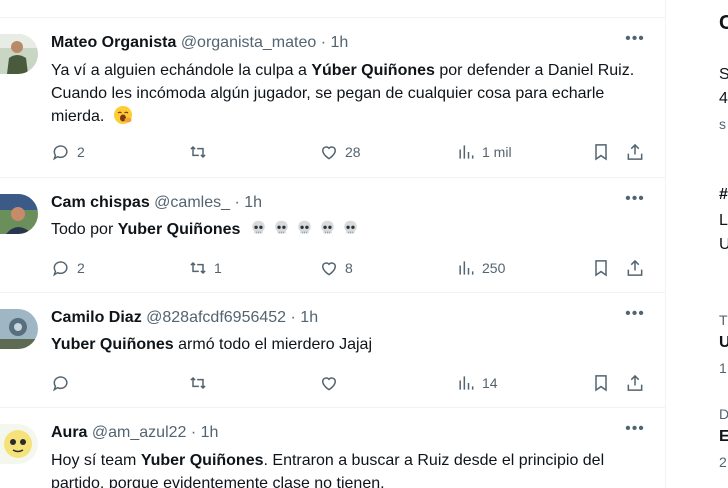 Image resolution: width=728 pixels, height=488 pixels. Describe the element at coordinates (113, 42) in the screenshot. I see `author-name: Mateo Organista` at that location.